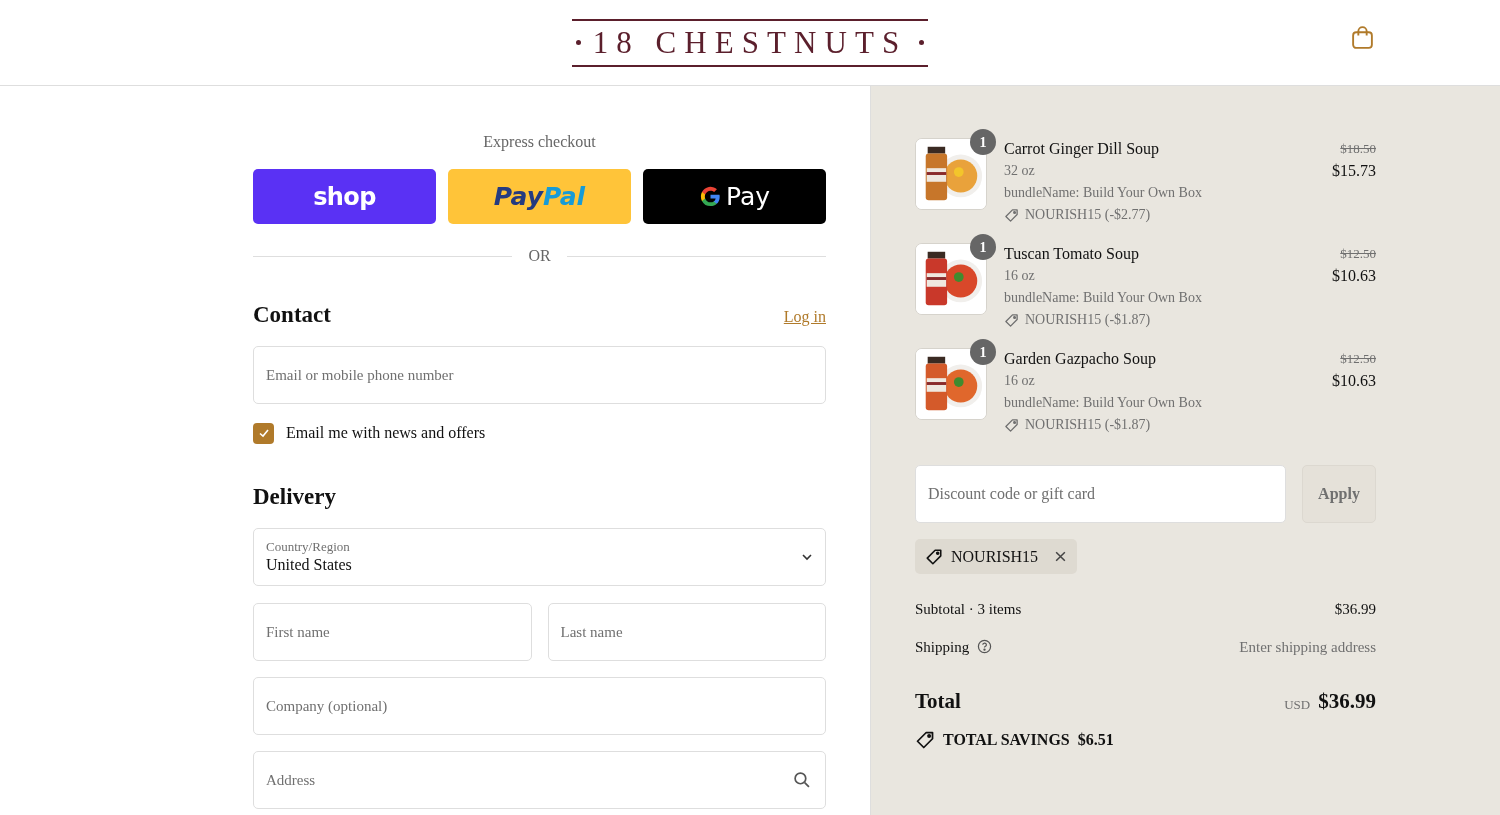  I want to click on google-g-icon, so click(710, 196).